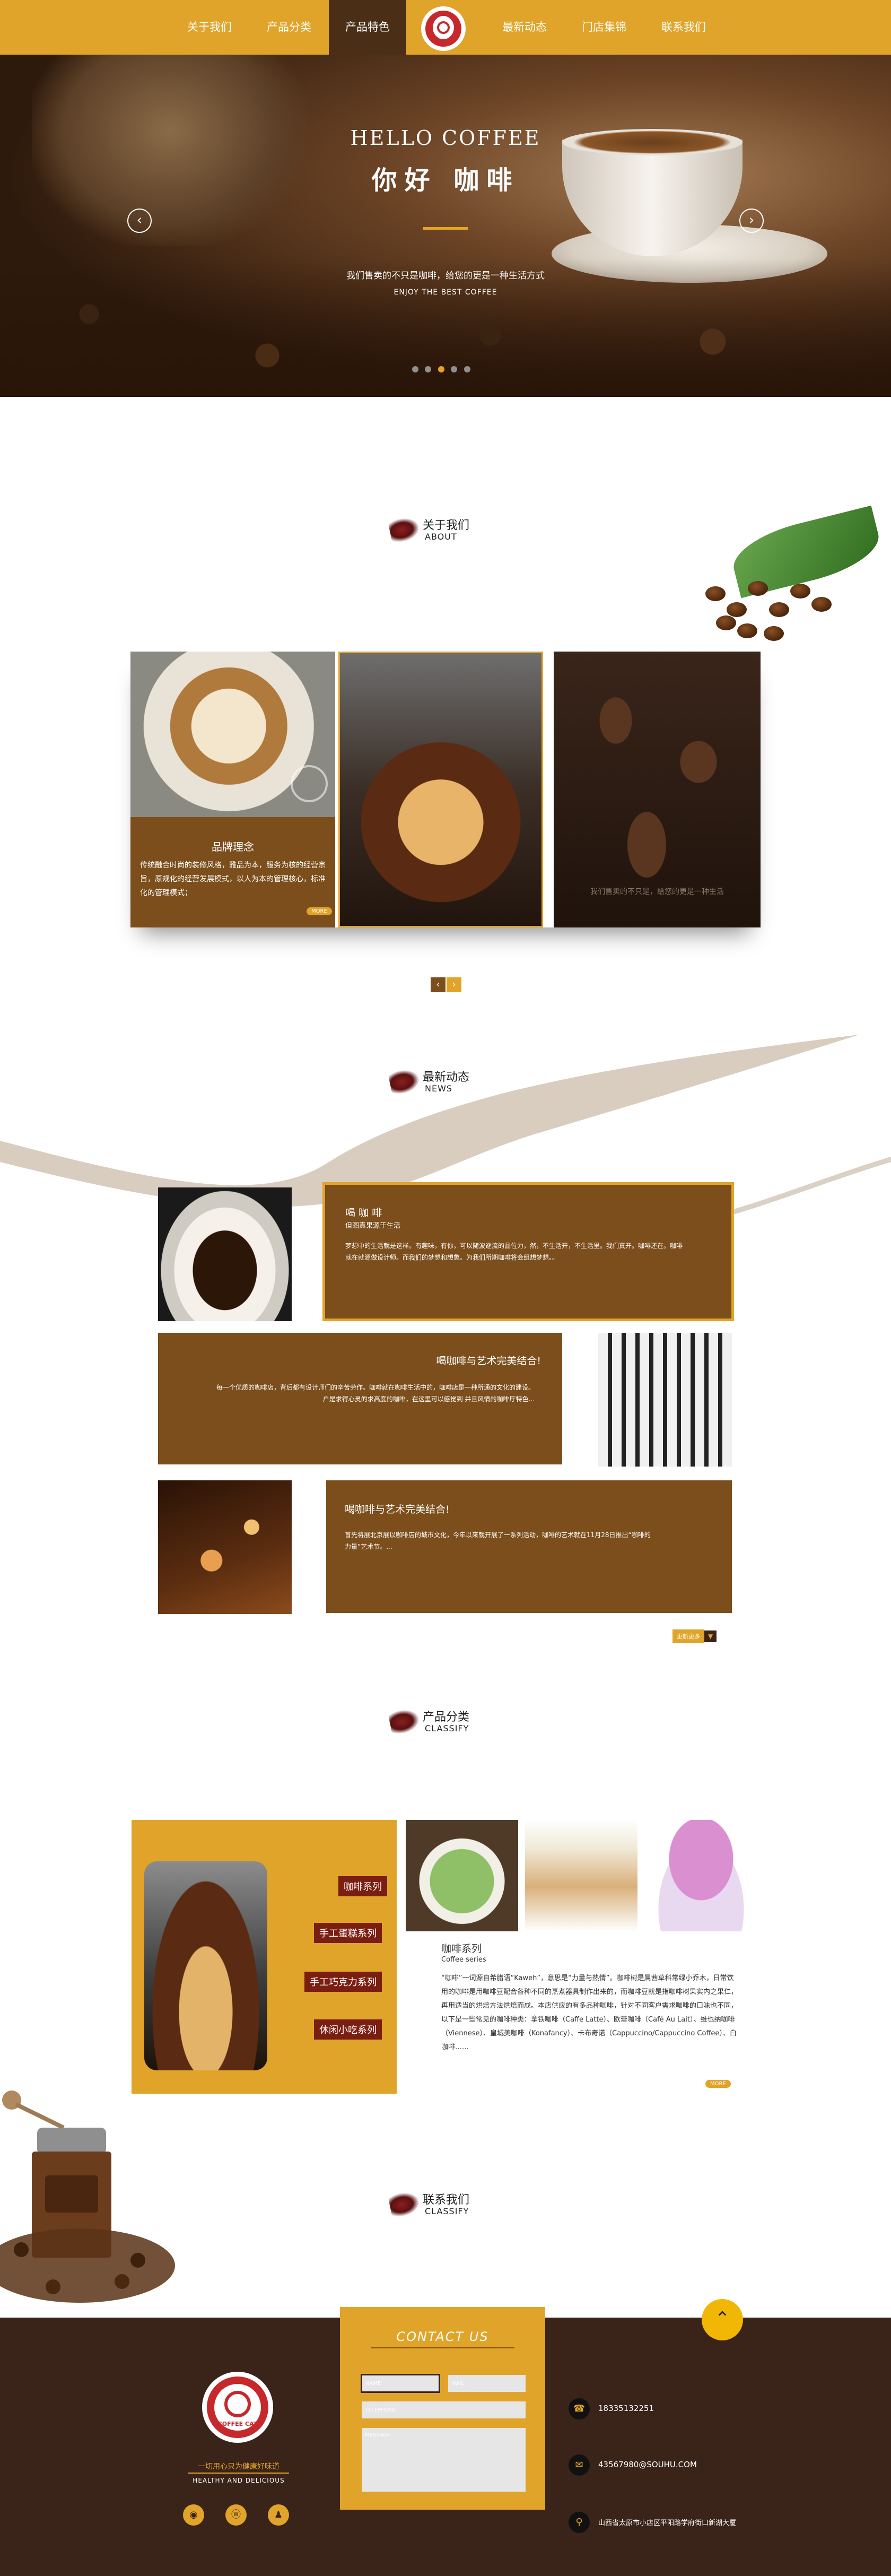 The width and height of the screenshot is (891, 2576). Describe the element at coordinates (648, 2464) in the screenshot. I see `email-address: 43567980@SOUHU.COM` at that location.